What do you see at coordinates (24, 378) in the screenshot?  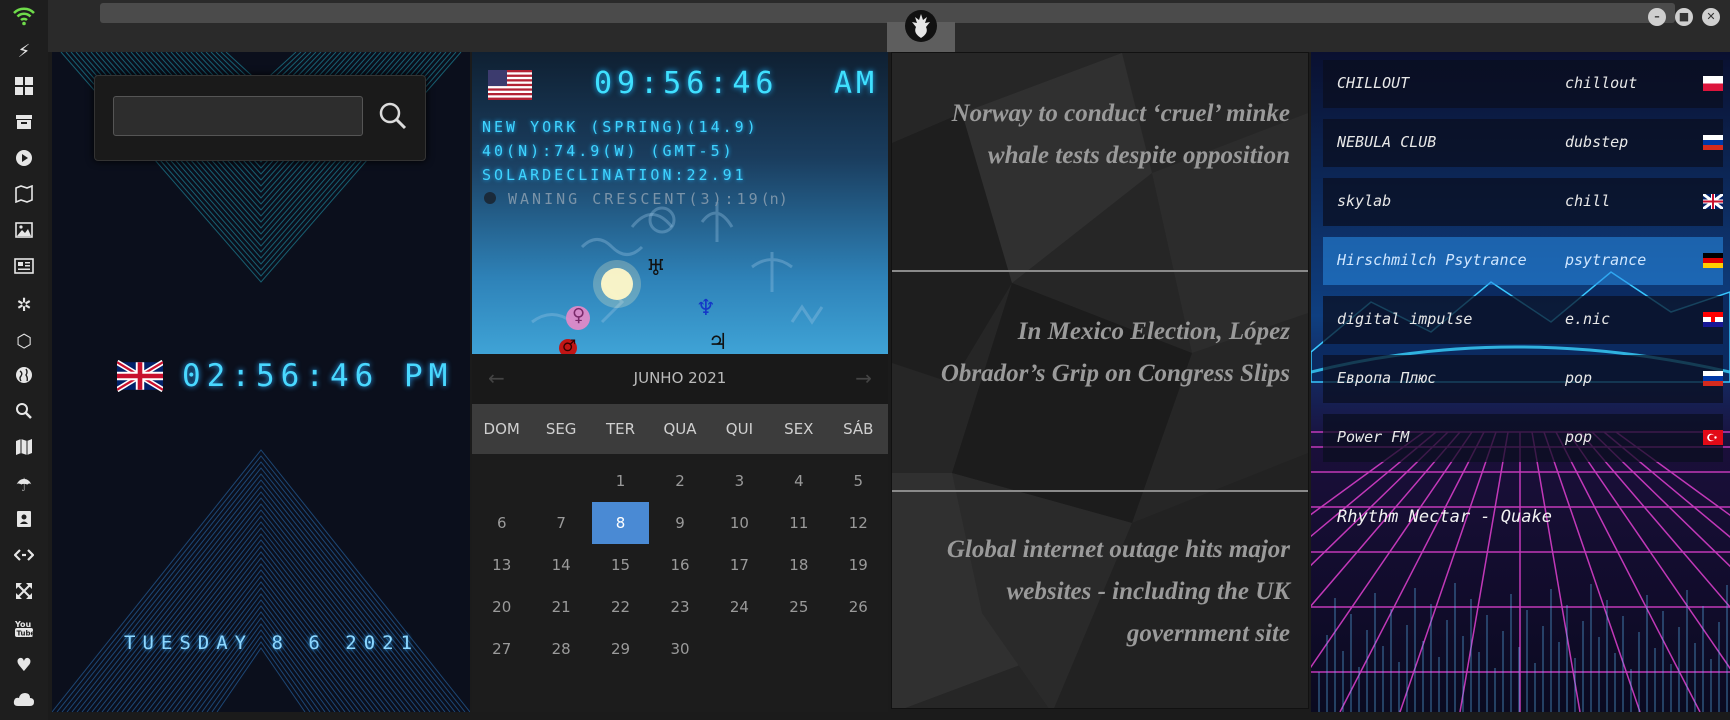 I see `globe-icon` at bounding box center [24, 378].